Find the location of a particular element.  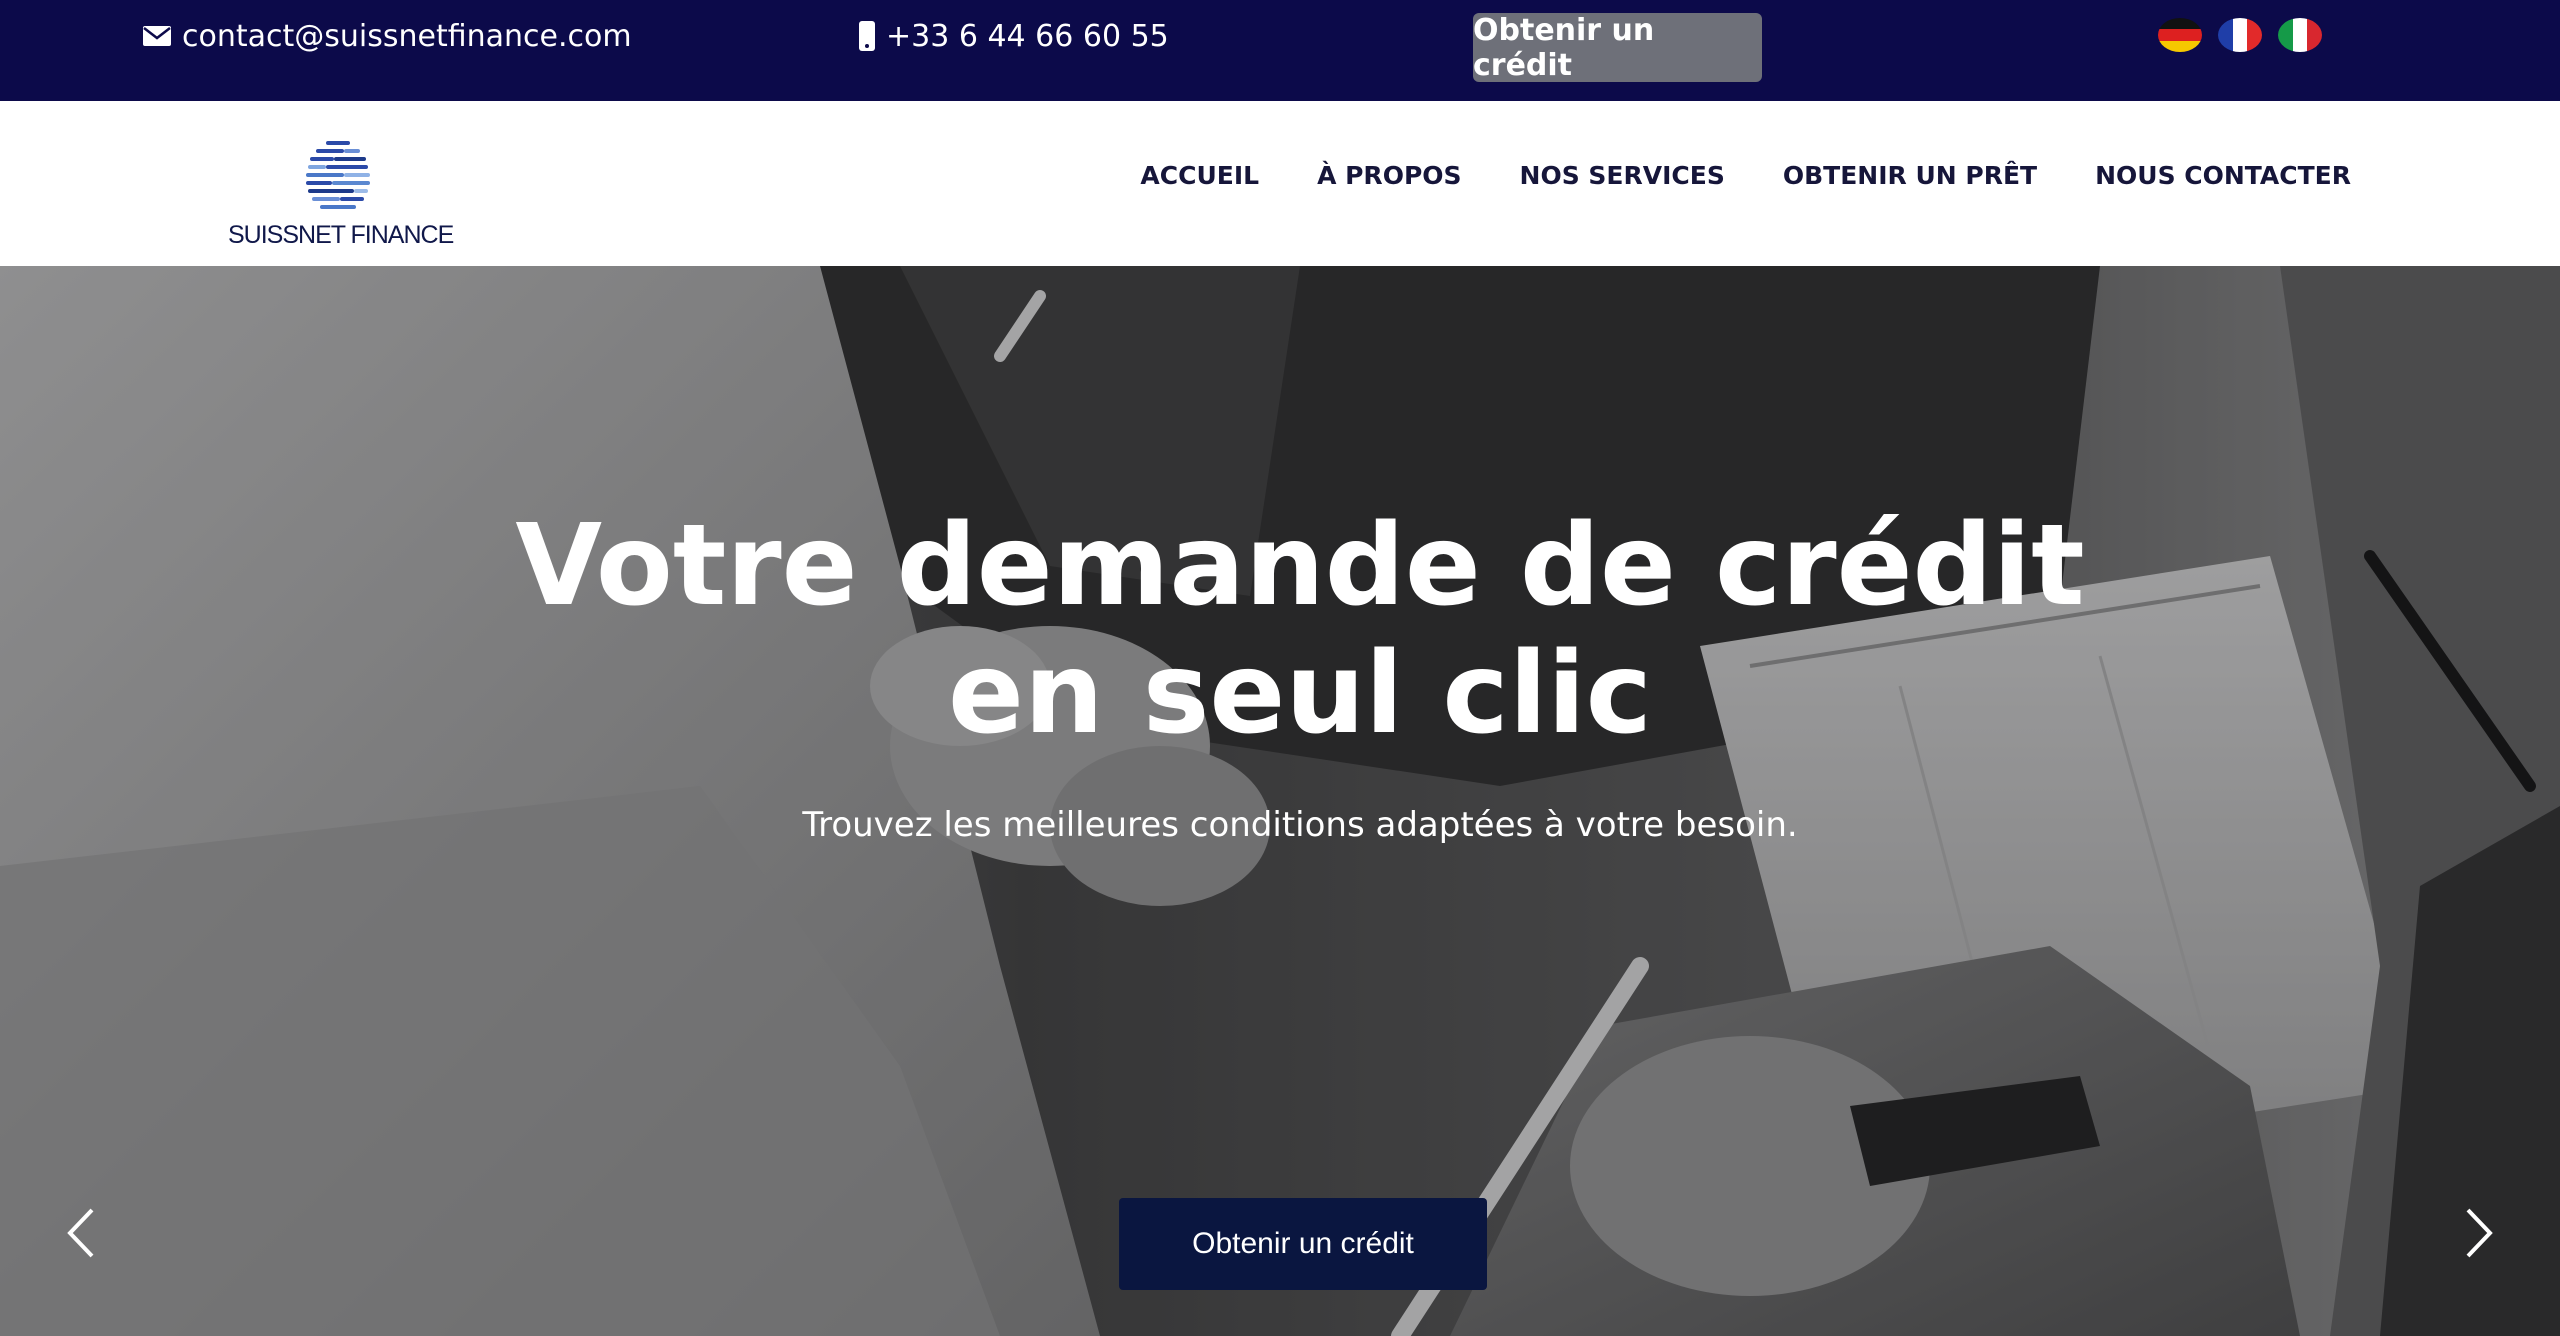

chevron-left-icon is located at coordinates (82, 1233).